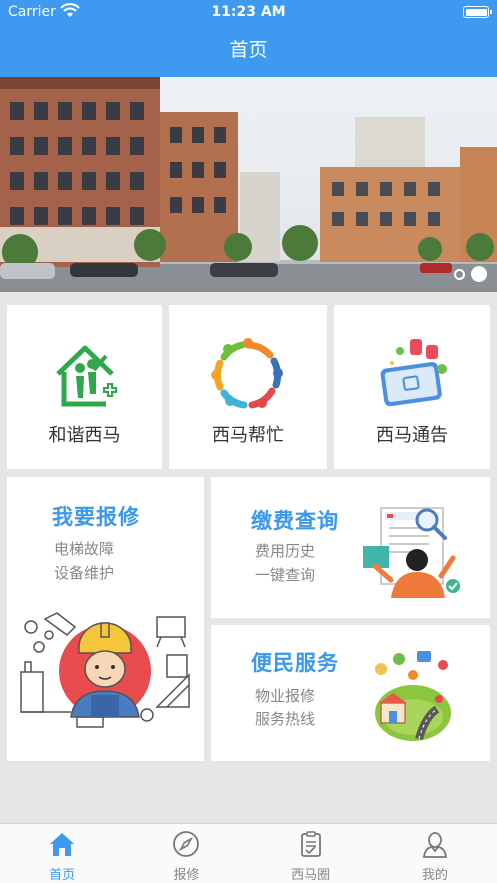 The image size is (497, 883). I want to click on tile-label-help: 西马帮忙, so click(248, 435).